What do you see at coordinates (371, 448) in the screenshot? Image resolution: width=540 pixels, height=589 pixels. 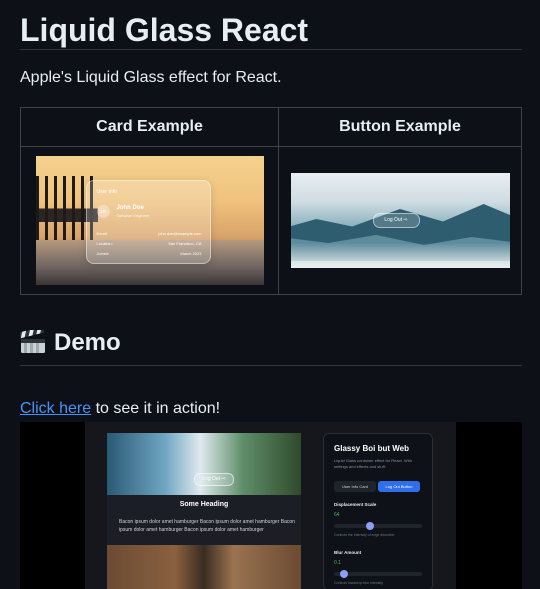 I see `panel-title: Glassy Boi but Web` at bounding box center [371, 448].